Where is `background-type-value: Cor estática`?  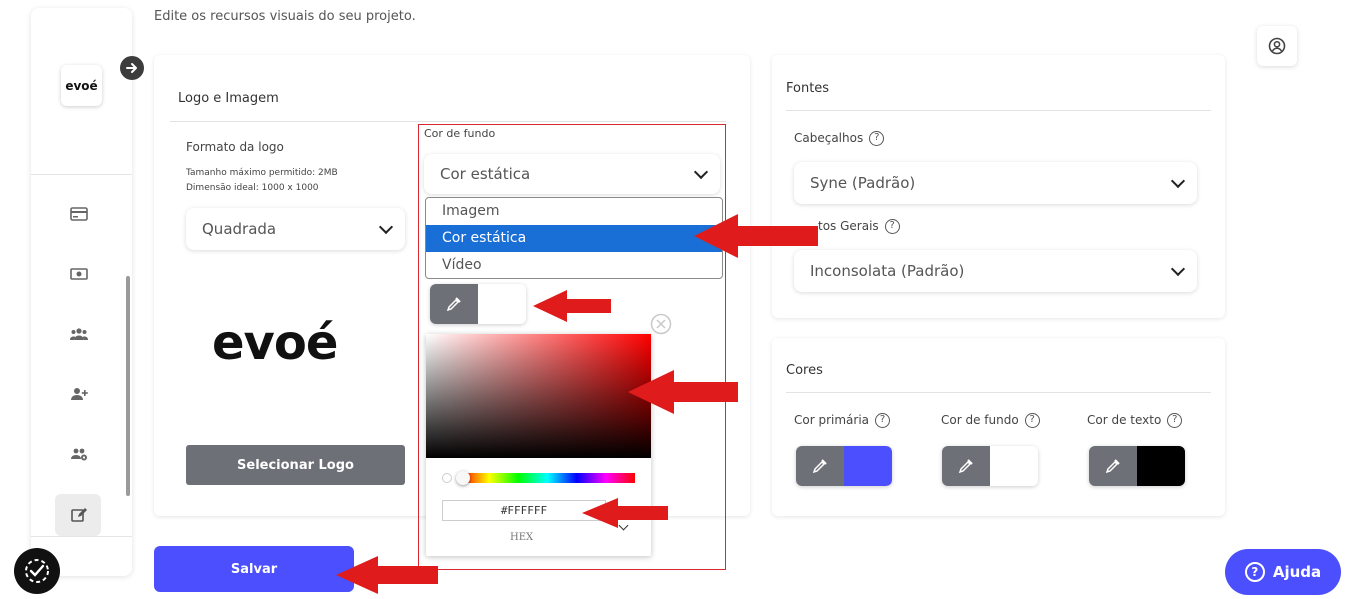 background-type-value: Cor estática is located at coordinates (485, 174).